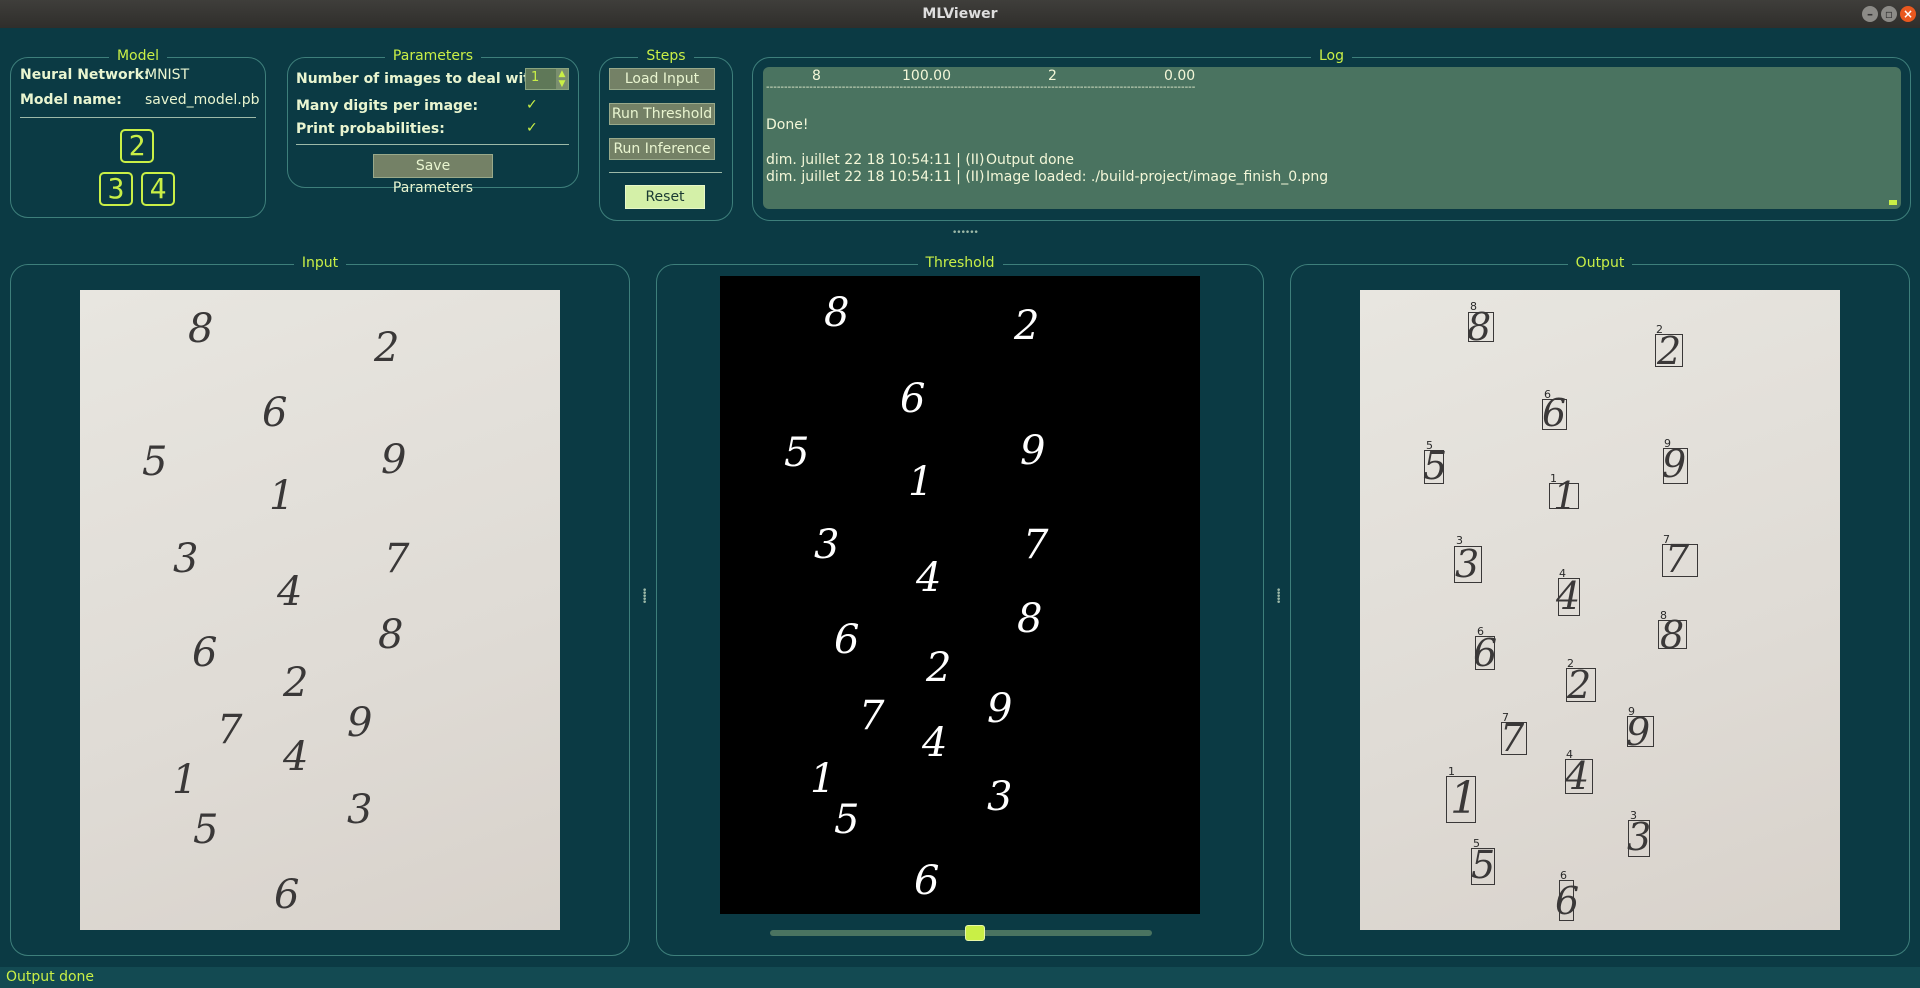 The width and height of the screenshot is (1920, 988). I want to click on threshold-digit: 1, so click(921, 482).